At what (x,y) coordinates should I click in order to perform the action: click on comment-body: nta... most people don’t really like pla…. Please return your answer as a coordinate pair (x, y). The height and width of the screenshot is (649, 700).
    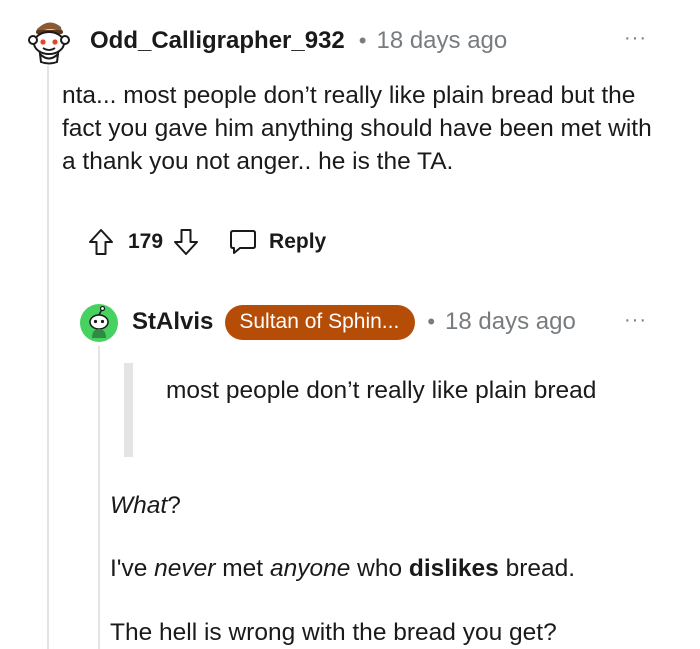
    Looking at the image, I should click on (357, 128).